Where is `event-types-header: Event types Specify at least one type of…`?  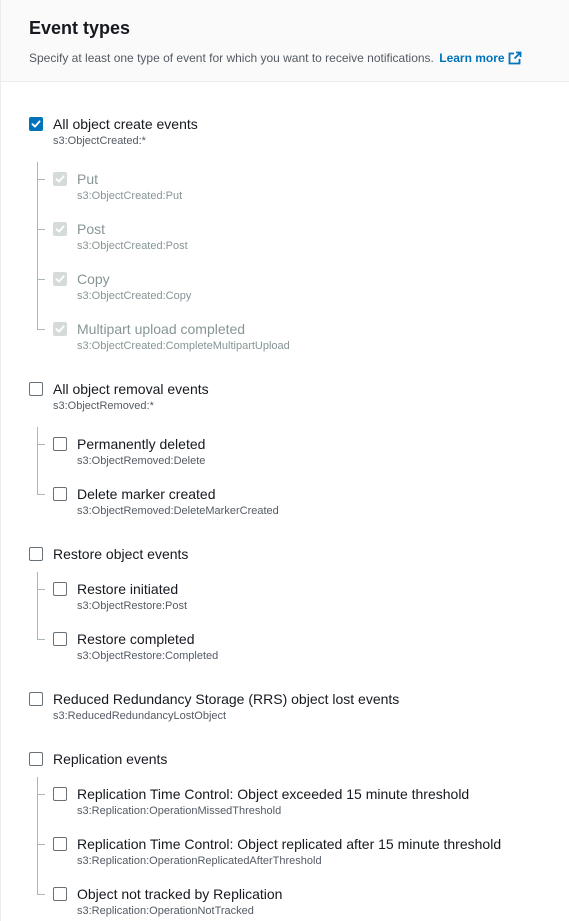
event-types-header: Event types Specify at least one type of… is located at coordinates (284, 41).